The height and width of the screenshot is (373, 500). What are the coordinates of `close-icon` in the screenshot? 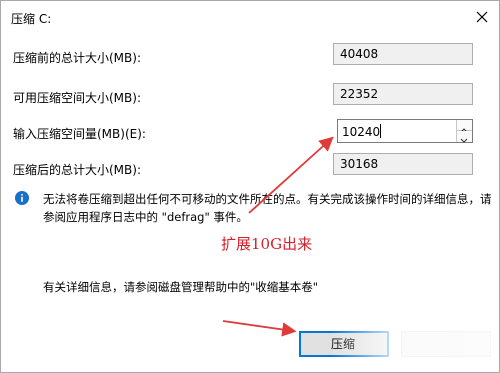 It's located at (482, 17).